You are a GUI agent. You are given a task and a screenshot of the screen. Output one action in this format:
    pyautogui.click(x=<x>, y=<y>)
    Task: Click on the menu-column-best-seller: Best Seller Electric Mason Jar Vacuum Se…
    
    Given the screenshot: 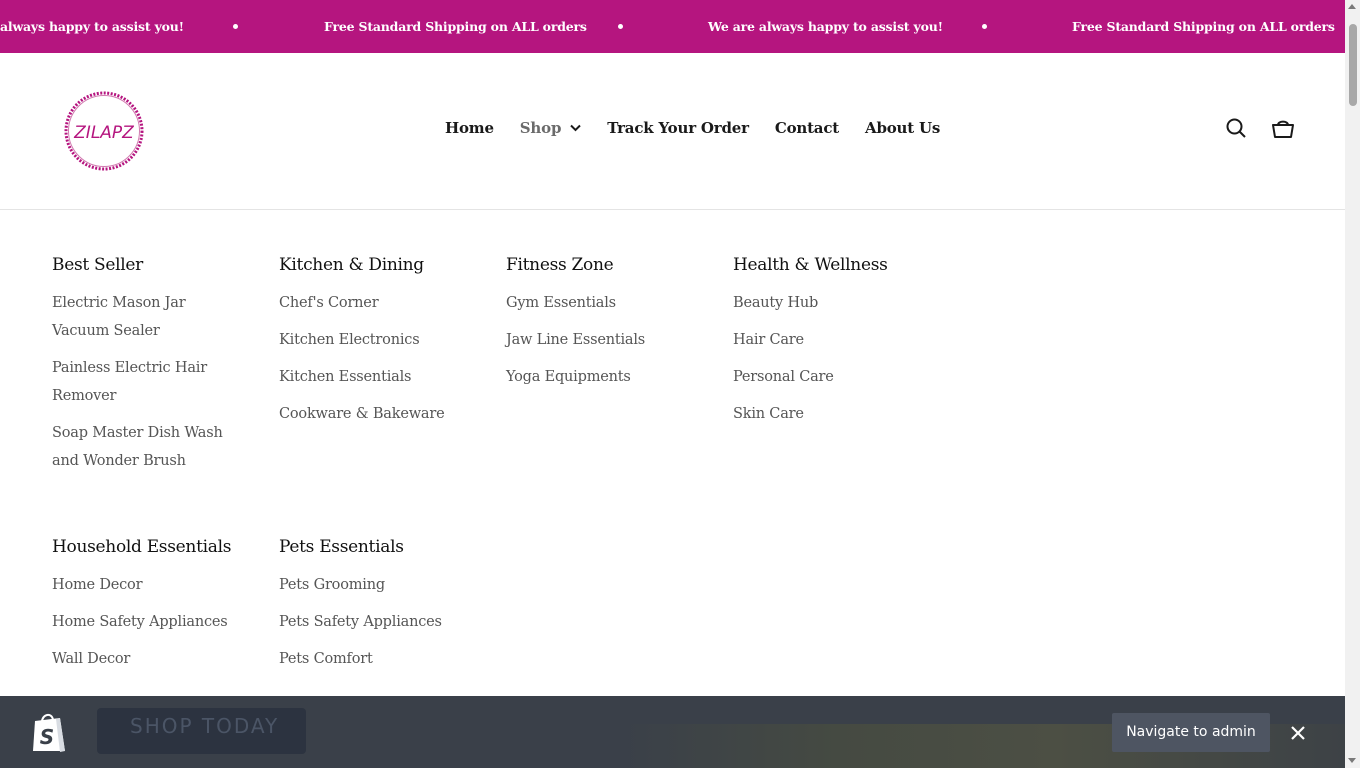 What is the action you would take?
    pyautogui.click(x=147, y=369)
    